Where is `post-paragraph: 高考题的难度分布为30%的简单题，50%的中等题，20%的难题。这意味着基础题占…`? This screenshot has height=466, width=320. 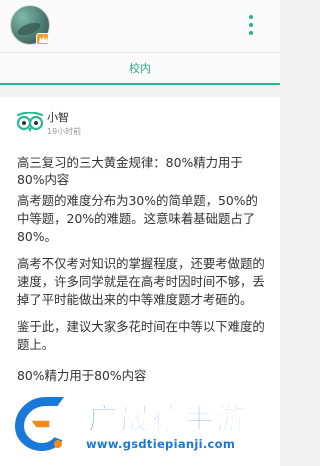
post-paragraph: 高考题的难度分布为30%的简单题，50%的中等题，20%的难题。这意味着基础题占… is located at coordinates (137, 218).